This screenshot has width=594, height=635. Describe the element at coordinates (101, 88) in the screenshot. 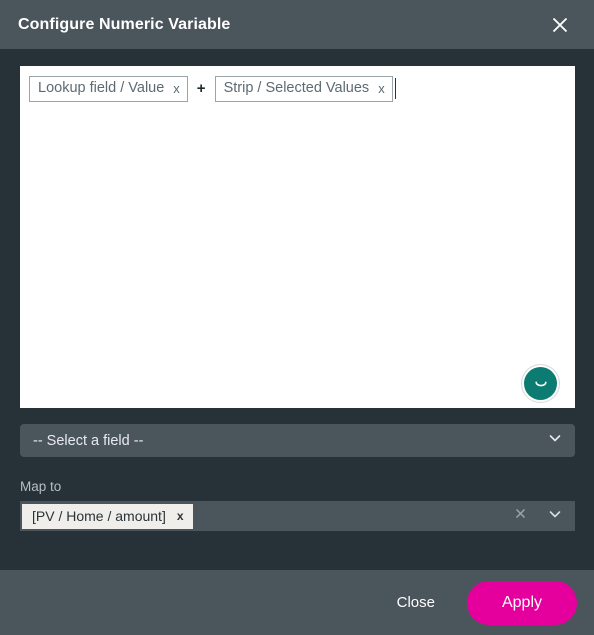

I see `formula-token-label: Lookup field / Value` at that location.